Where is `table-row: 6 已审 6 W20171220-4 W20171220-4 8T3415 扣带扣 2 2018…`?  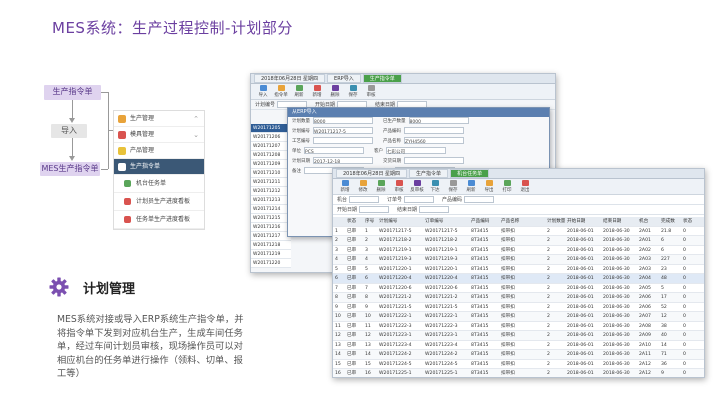 table-row: 6 已审 6 W20171220-4 W20171220-4 8T3415 扣带扣 2 2018… is located at coordinates (518, 279).